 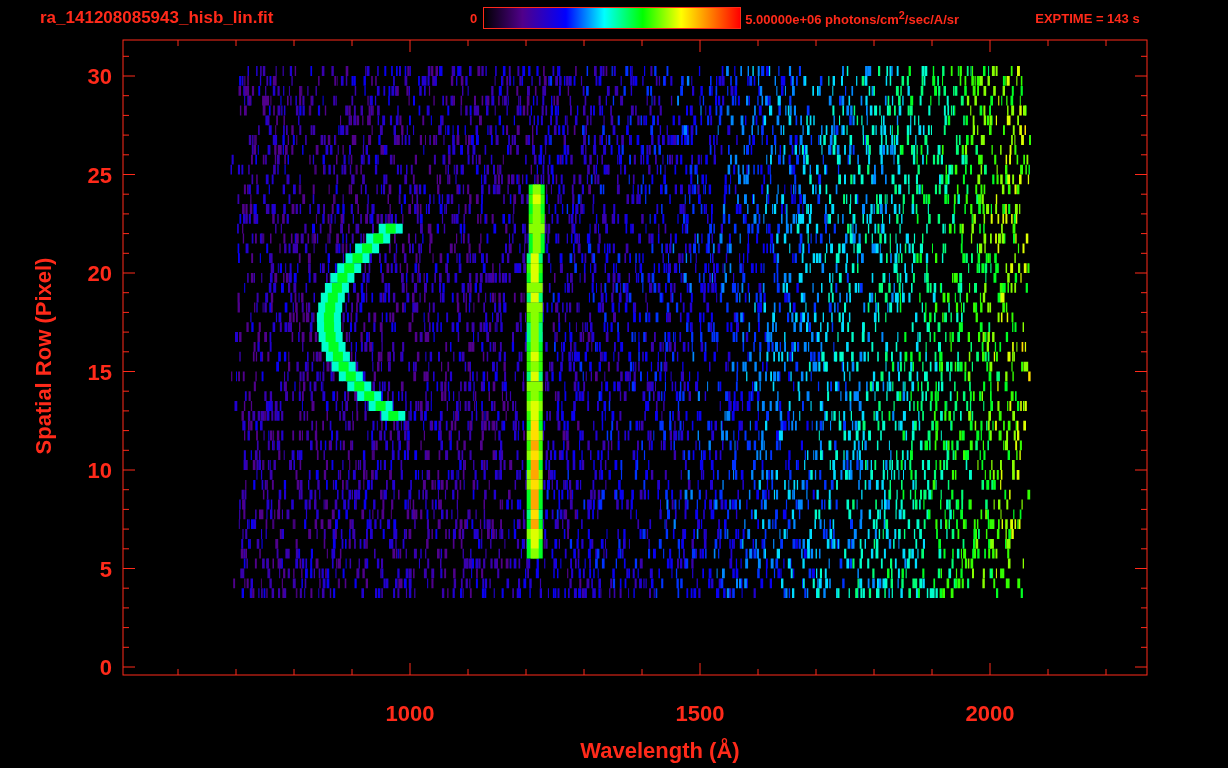 What do you see at coordinates (660, 750) in the screenshot?
I see `x-axis-title: Wavelength (Å)` at bounding box center [660, 750].